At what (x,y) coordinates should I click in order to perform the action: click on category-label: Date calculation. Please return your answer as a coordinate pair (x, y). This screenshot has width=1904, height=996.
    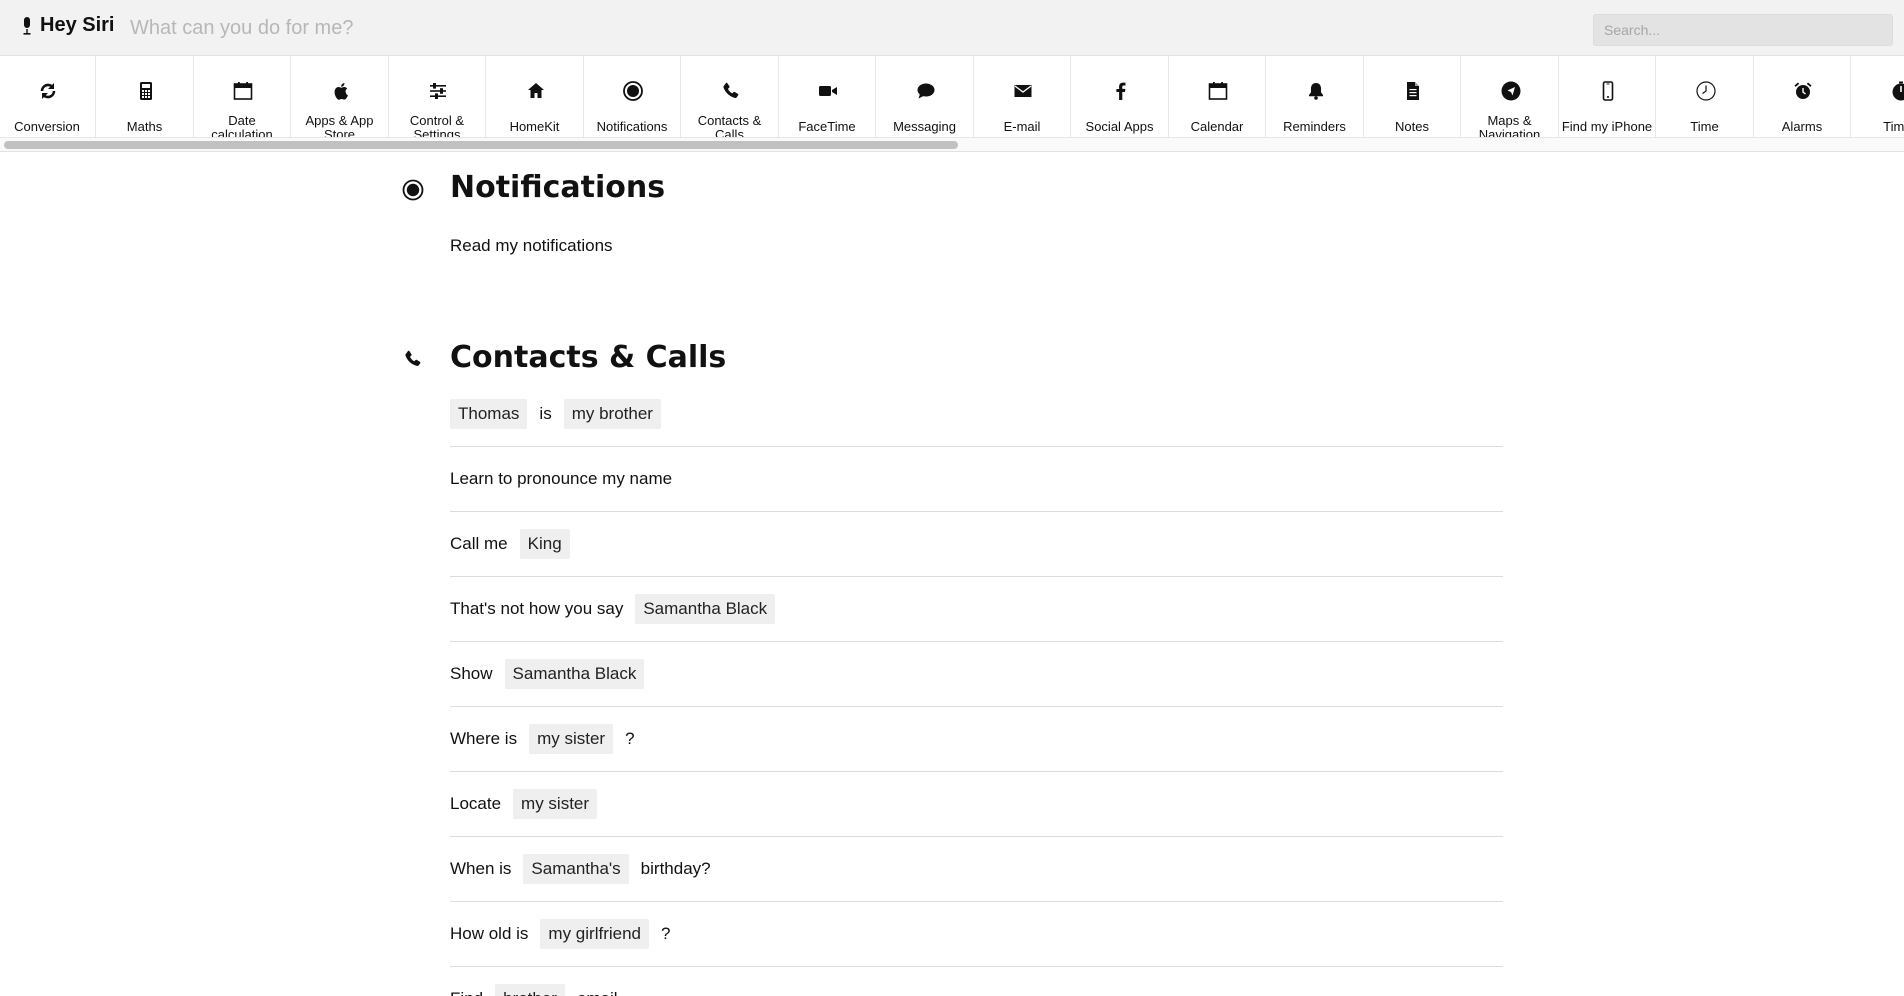
    Looking at the image, I should click on (242, 126).